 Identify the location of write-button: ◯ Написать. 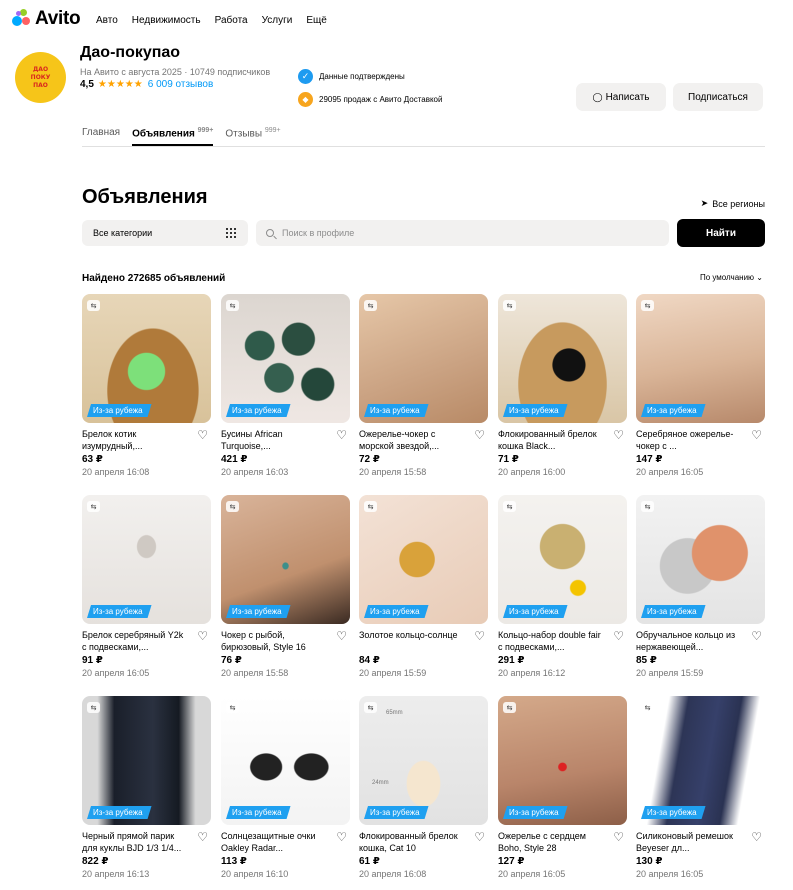
(621, 97).